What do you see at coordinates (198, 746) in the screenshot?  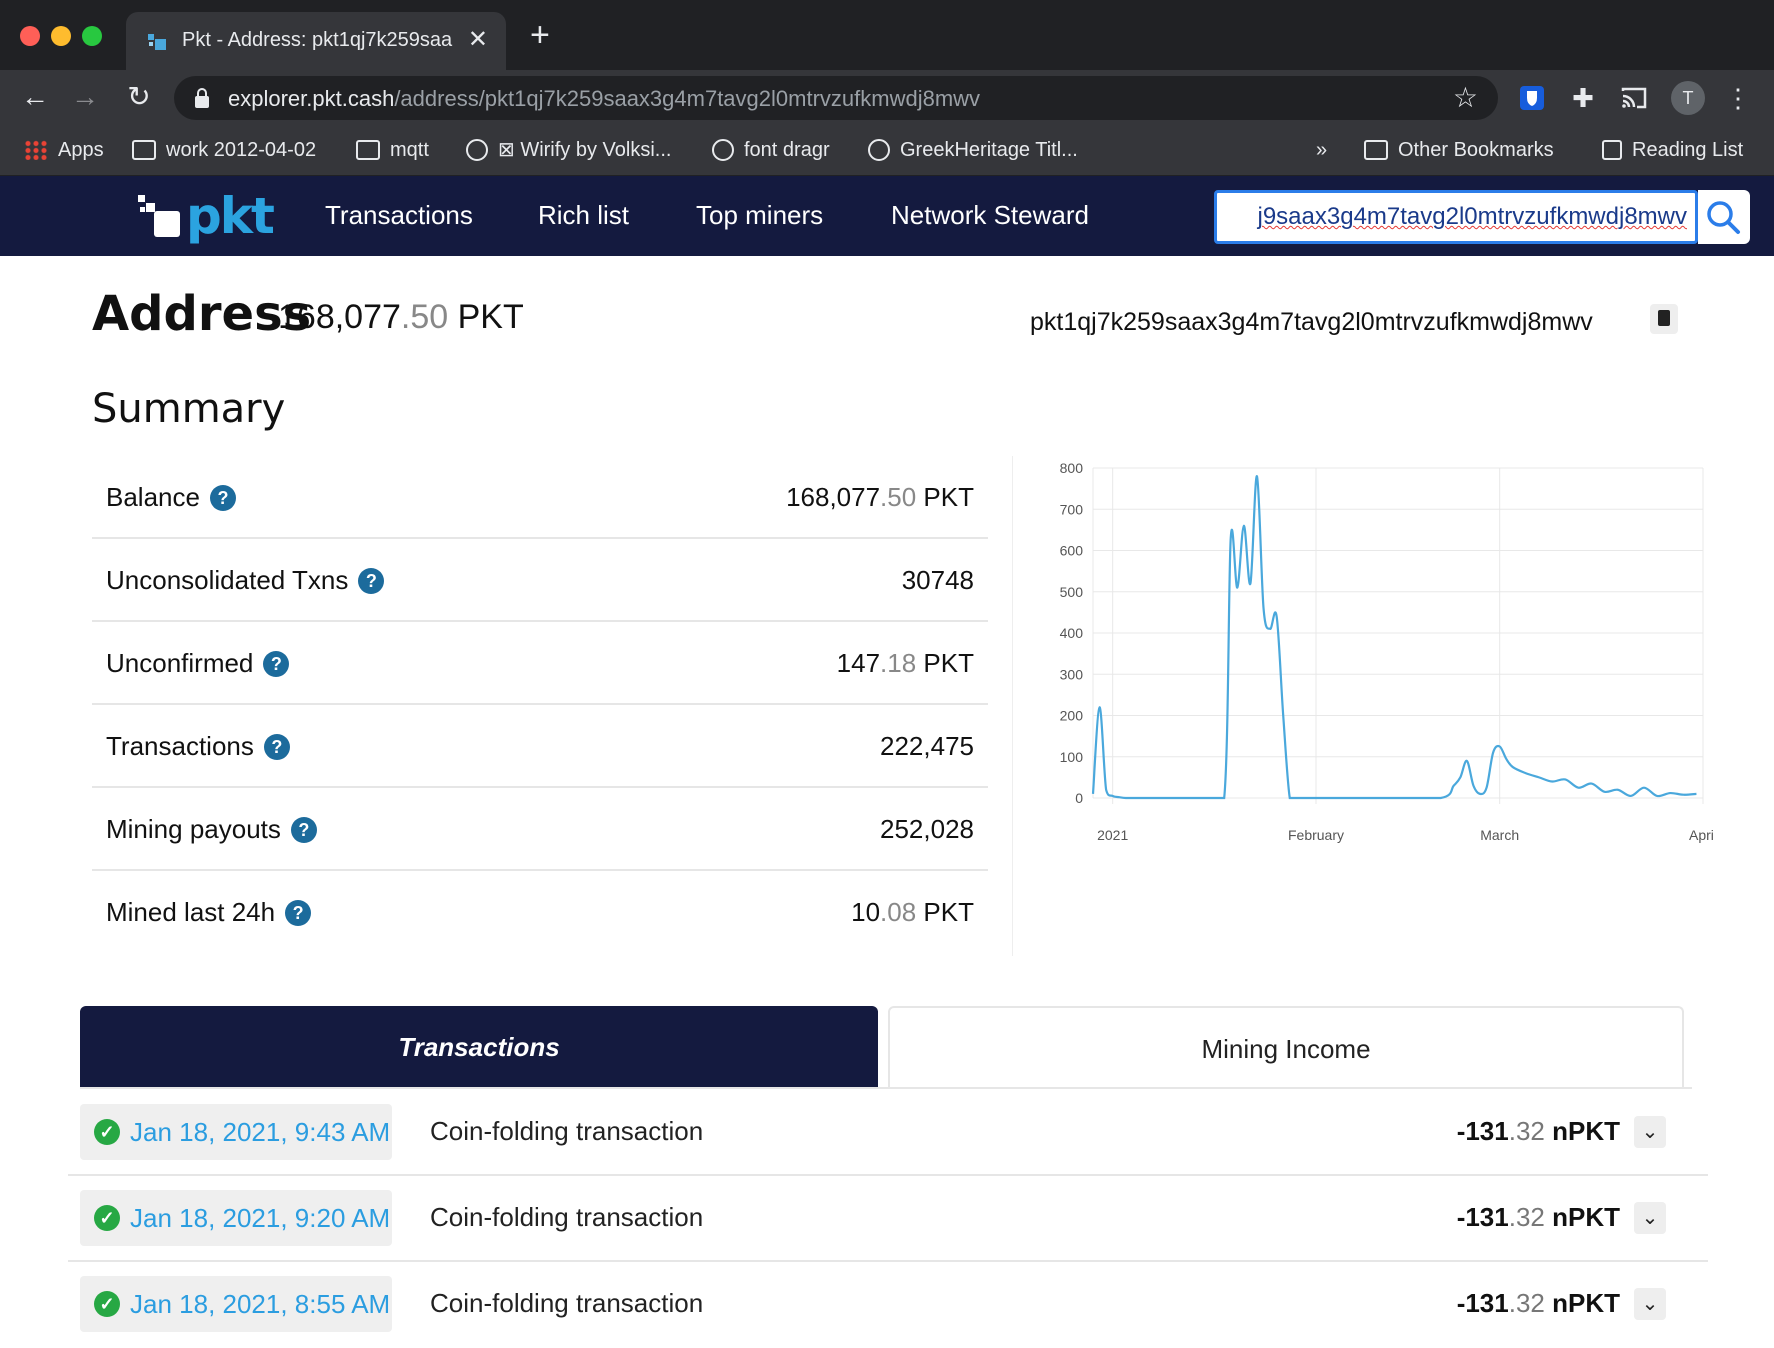 I see `summary-label: Transactions?` at bounding box center [198, 746].